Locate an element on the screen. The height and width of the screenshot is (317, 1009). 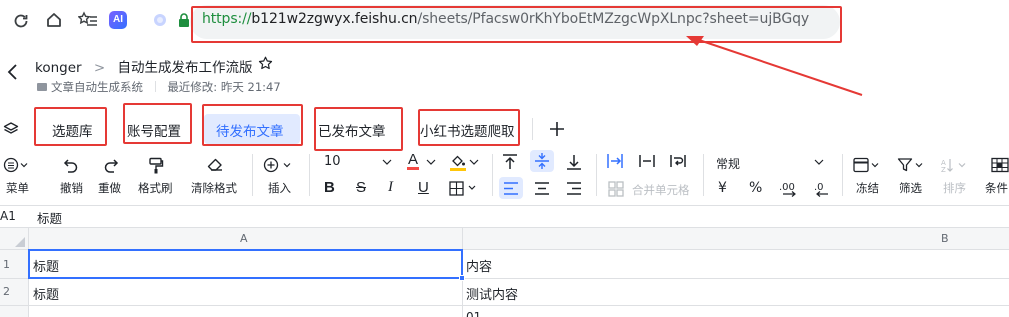
undo-icon is located at coordinates (71, 165).